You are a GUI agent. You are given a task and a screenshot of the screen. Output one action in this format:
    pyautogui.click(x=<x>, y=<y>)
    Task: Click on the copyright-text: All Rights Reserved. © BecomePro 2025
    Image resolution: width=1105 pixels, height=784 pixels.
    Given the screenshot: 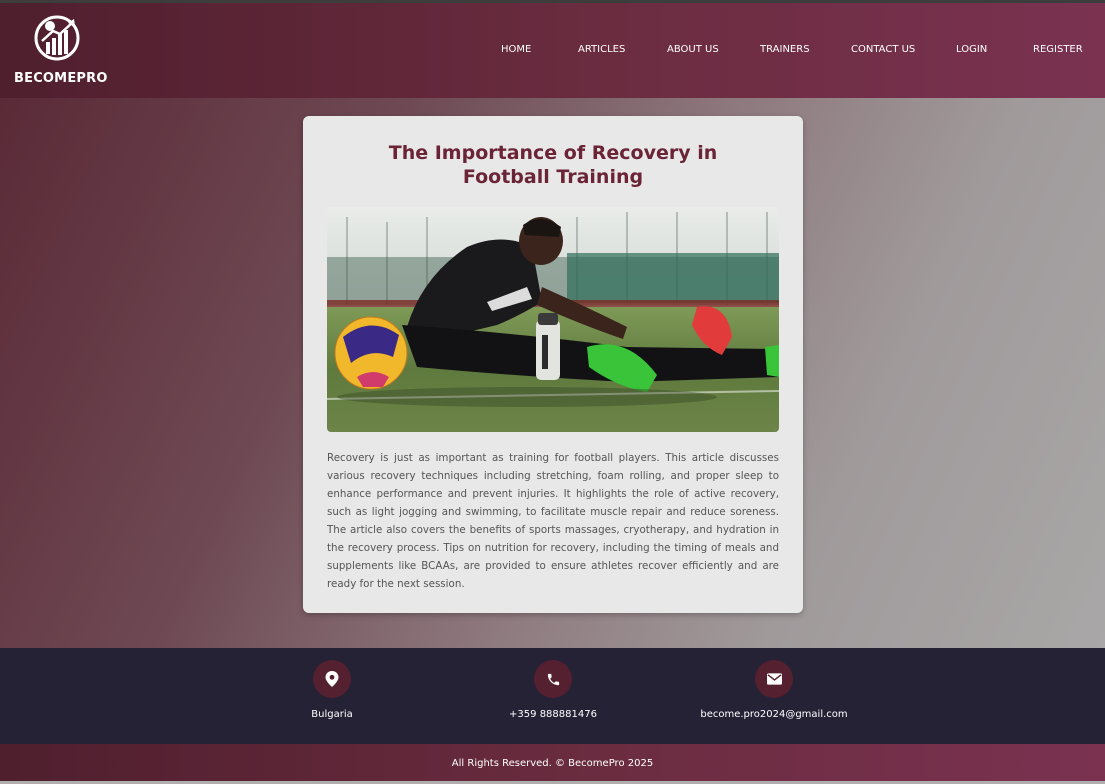 What is the action you would take?
    pyautogui.click(x=552, y=763)
    